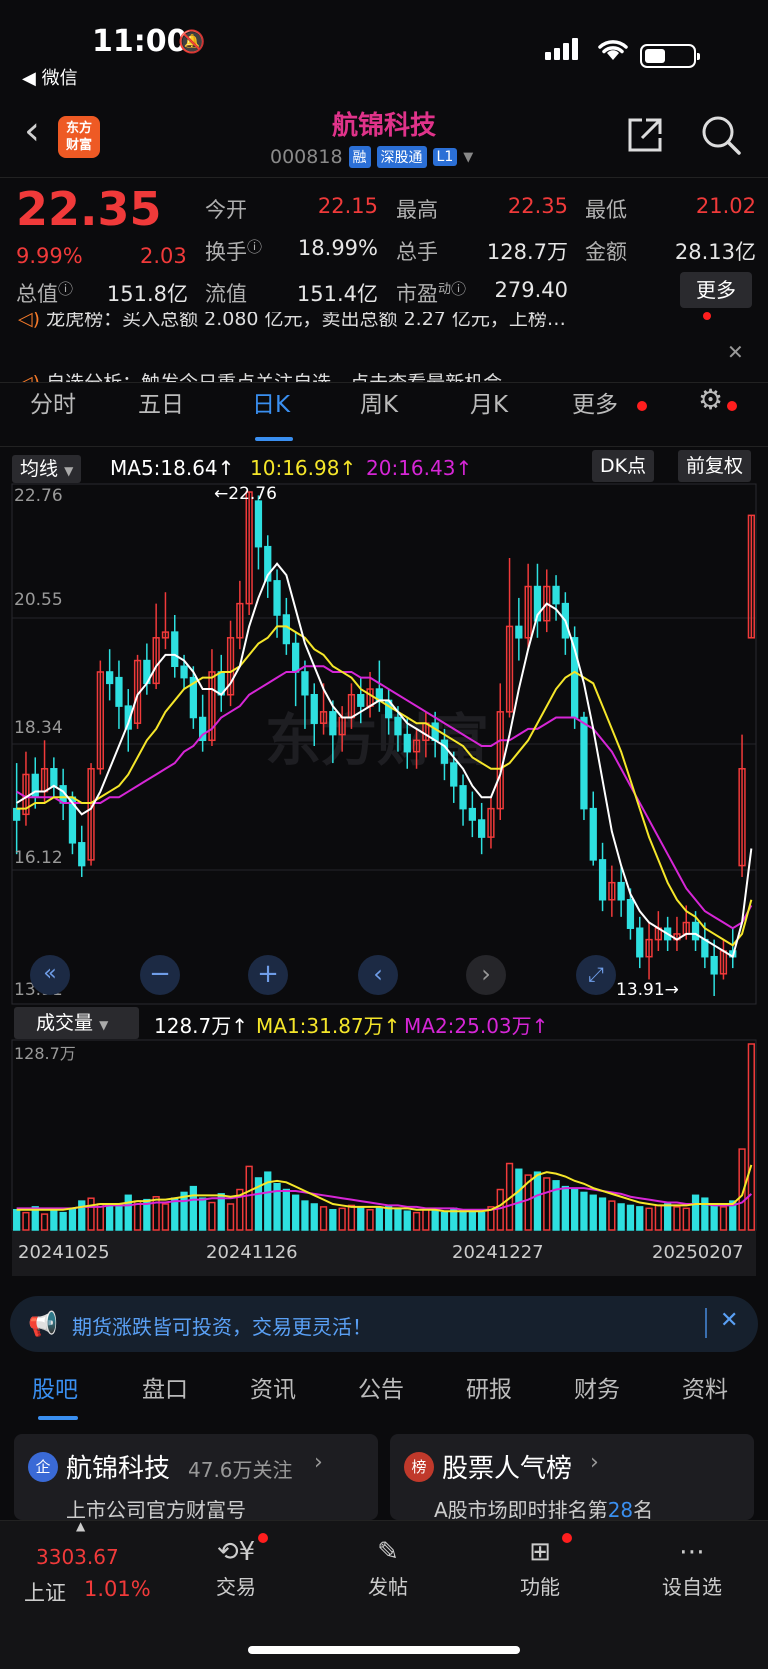  I want to click on company-fortune-card: 企 航锦科技 47.6万关注 › 上市公司官方财富号, so click(196, 1477).